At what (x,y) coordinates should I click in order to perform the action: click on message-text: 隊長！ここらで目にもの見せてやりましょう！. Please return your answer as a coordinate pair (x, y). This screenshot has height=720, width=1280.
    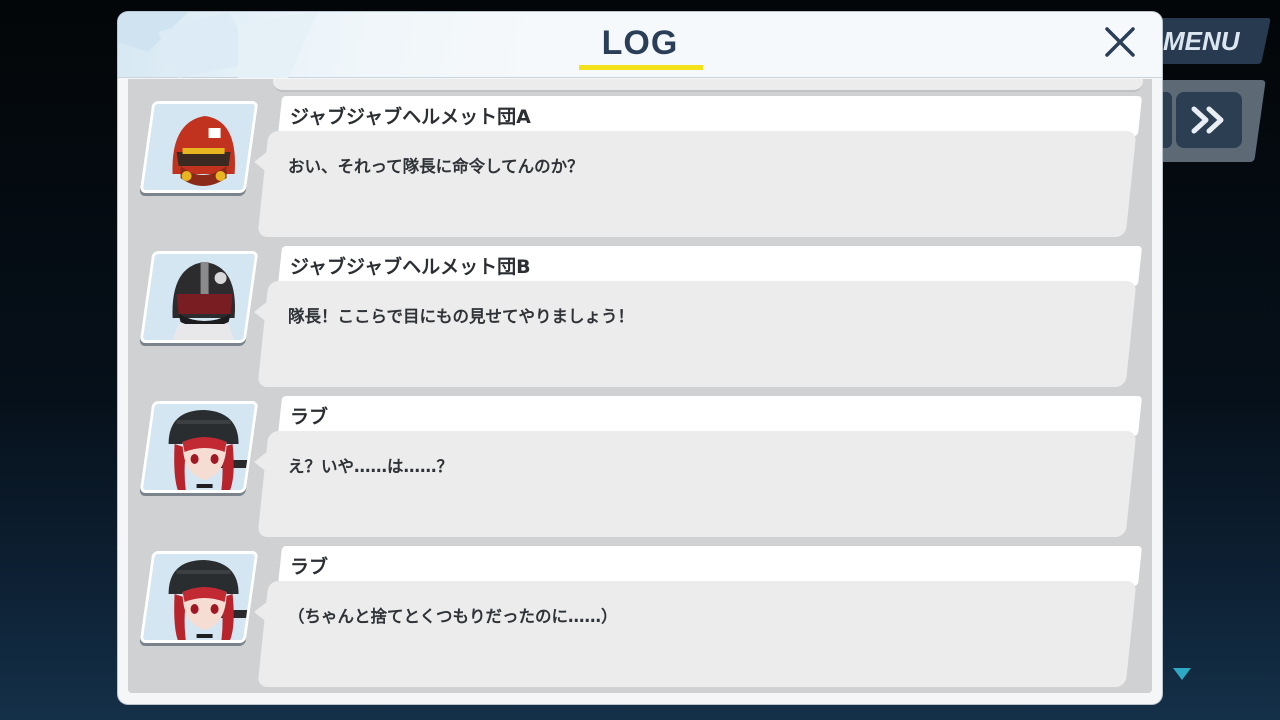
    Looking at the image, I should click on (461, 316).